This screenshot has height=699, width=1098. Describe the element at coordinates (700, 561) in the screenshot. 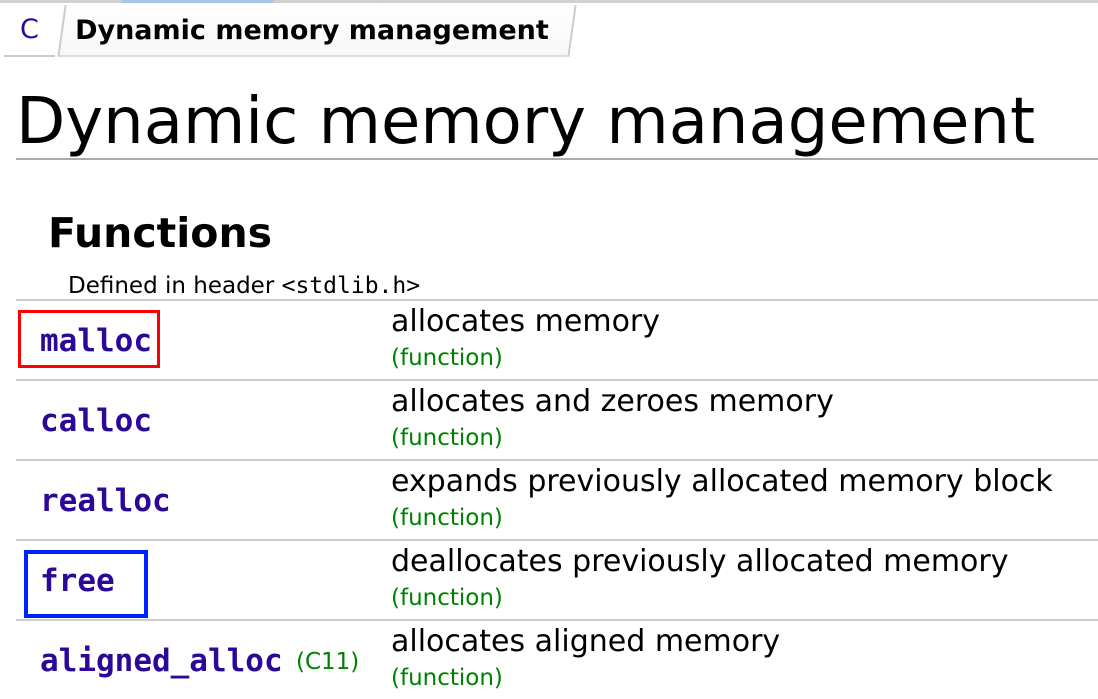

I see `function-description: deallocates previously allocated memory` at that location.